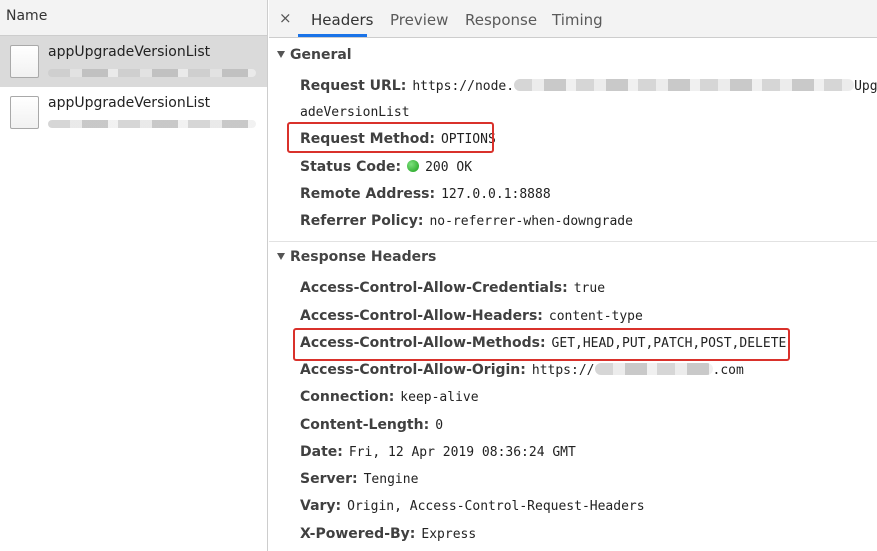  What do you see at coordinates (413, 166) in the screenshot?
I see `status-ok-icon` at bounding box center [413, 166].